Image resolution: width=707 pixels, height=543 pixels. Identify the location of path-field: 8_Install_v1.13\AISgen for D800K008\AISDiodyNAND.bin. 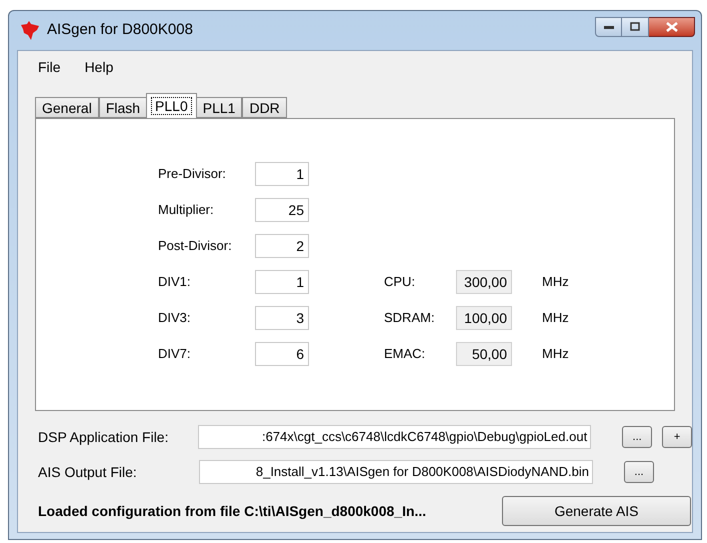
(396, 472).